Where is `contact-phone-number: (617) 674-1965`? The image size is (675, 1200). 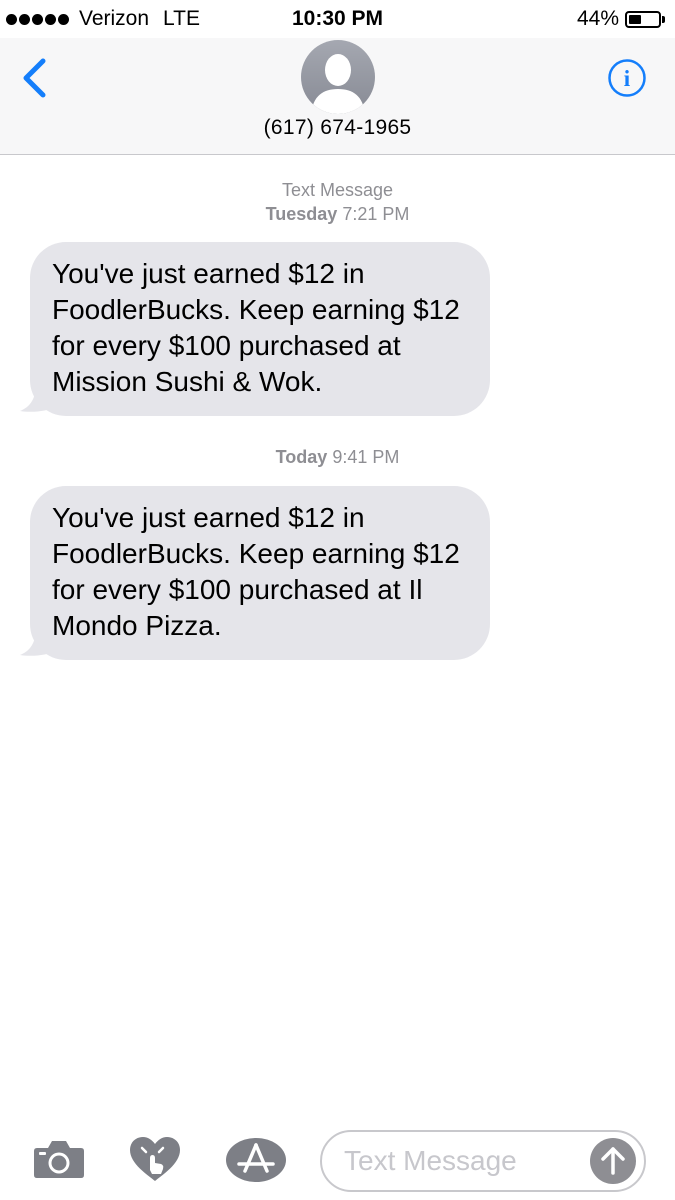 contact-phone-number: (617) 674-1965 is located at coordinates (337, 128).